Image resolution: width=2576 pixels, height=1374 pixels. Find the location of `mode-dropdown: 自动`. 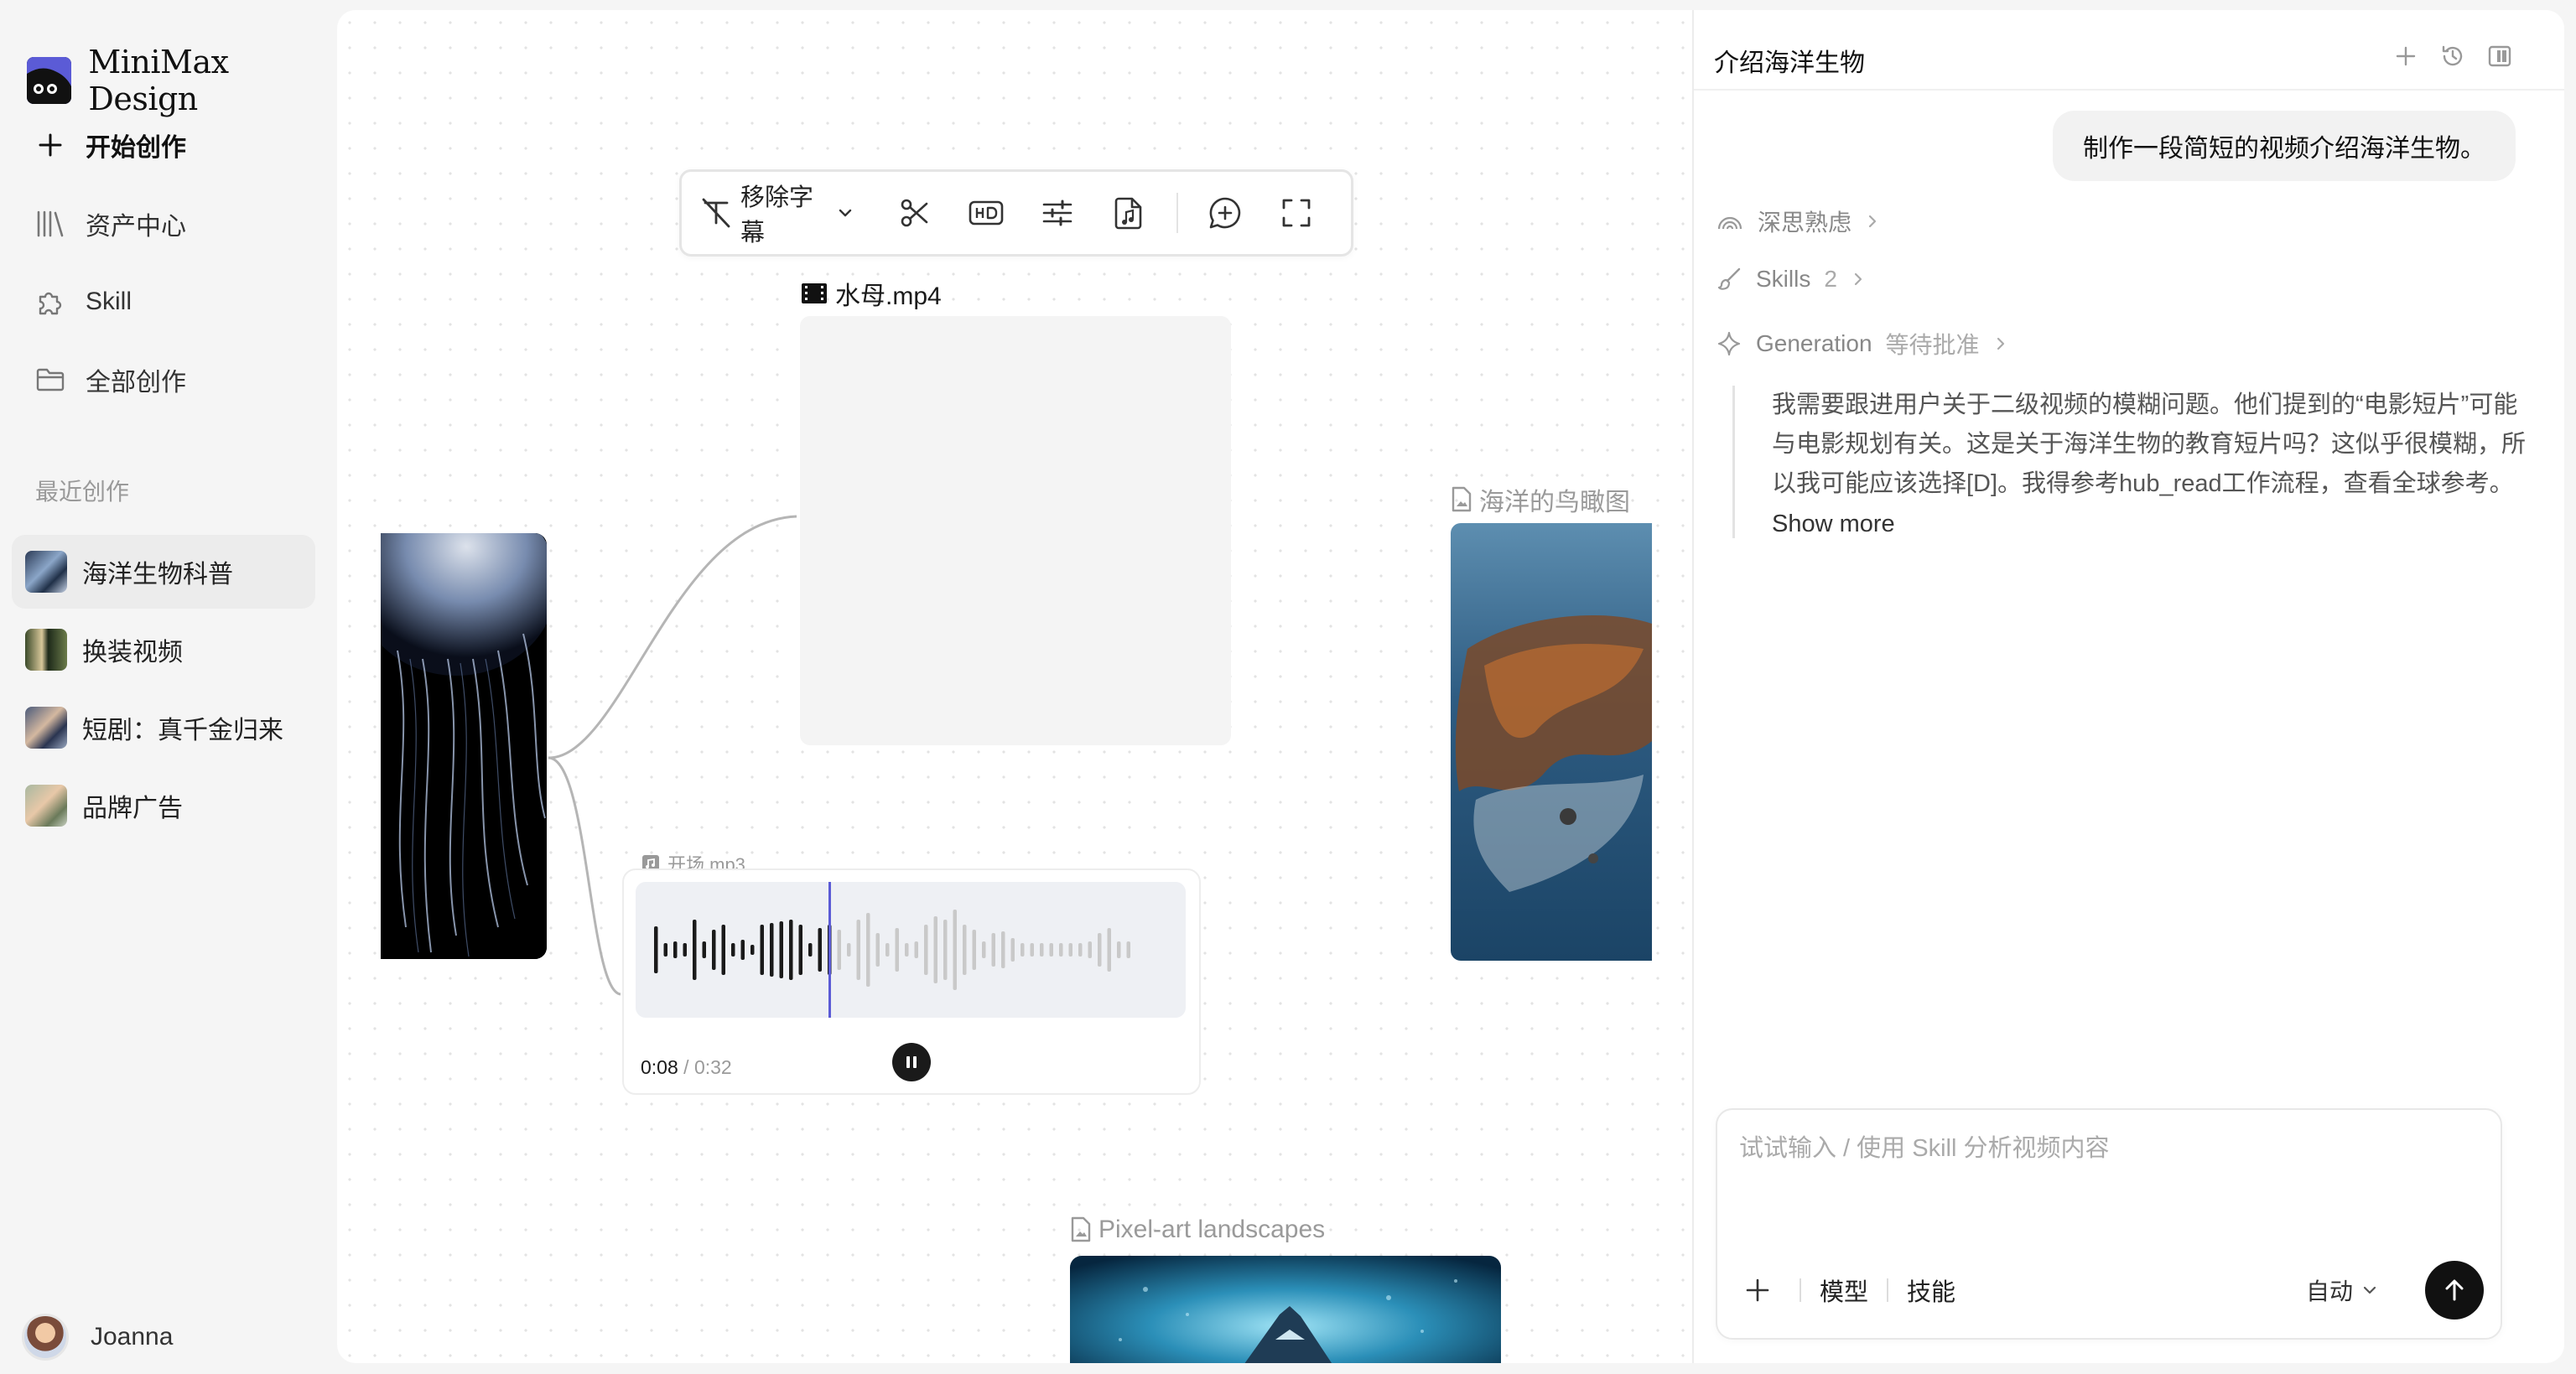

mode-dropdown: 自动 is located at coordinates (2342, 1290).